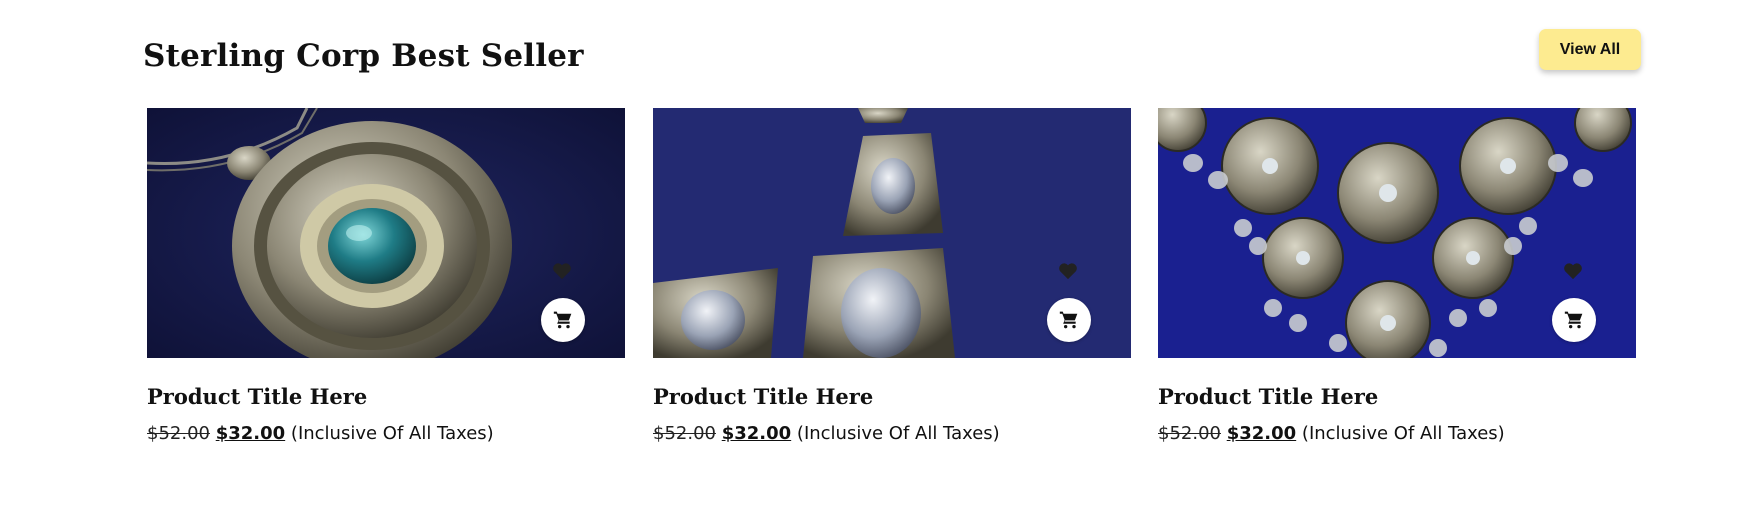  Describe the element at coordinates (1590, 49) in the screenshot. I see `view-all-button: View All` at that location.